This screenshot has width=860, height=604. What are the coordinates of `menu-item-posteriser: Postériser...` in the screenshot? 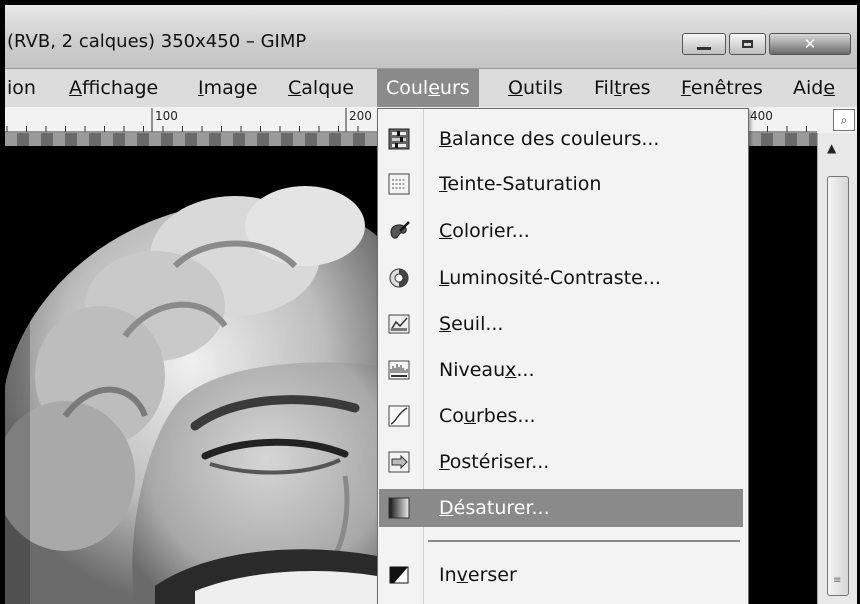 It's located at (561, 462).